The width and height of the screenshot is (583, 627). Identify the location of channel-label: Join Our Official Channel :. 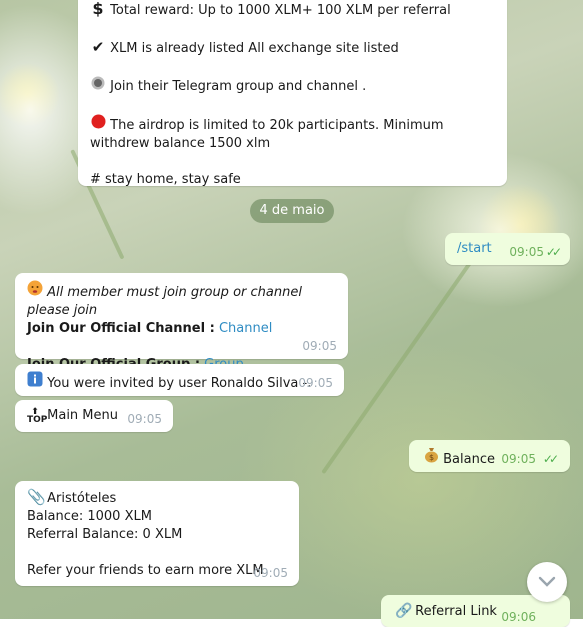
(121, 328).